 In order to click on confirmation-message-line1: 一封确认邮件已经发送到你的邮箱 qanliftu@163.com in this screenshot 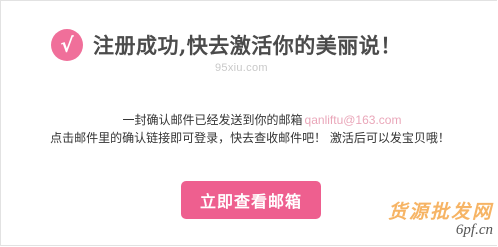, I will do `click(255, 120)`.